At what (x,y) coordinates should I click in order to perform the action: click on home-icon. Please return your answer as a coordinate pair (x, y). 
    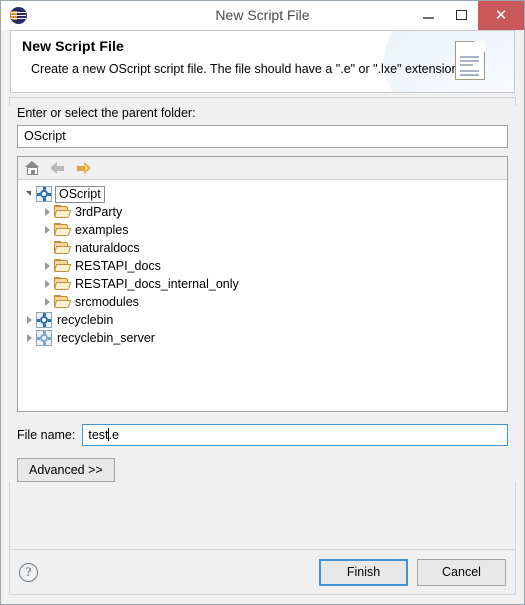
    Looking at the image, I should click on (32, 168).